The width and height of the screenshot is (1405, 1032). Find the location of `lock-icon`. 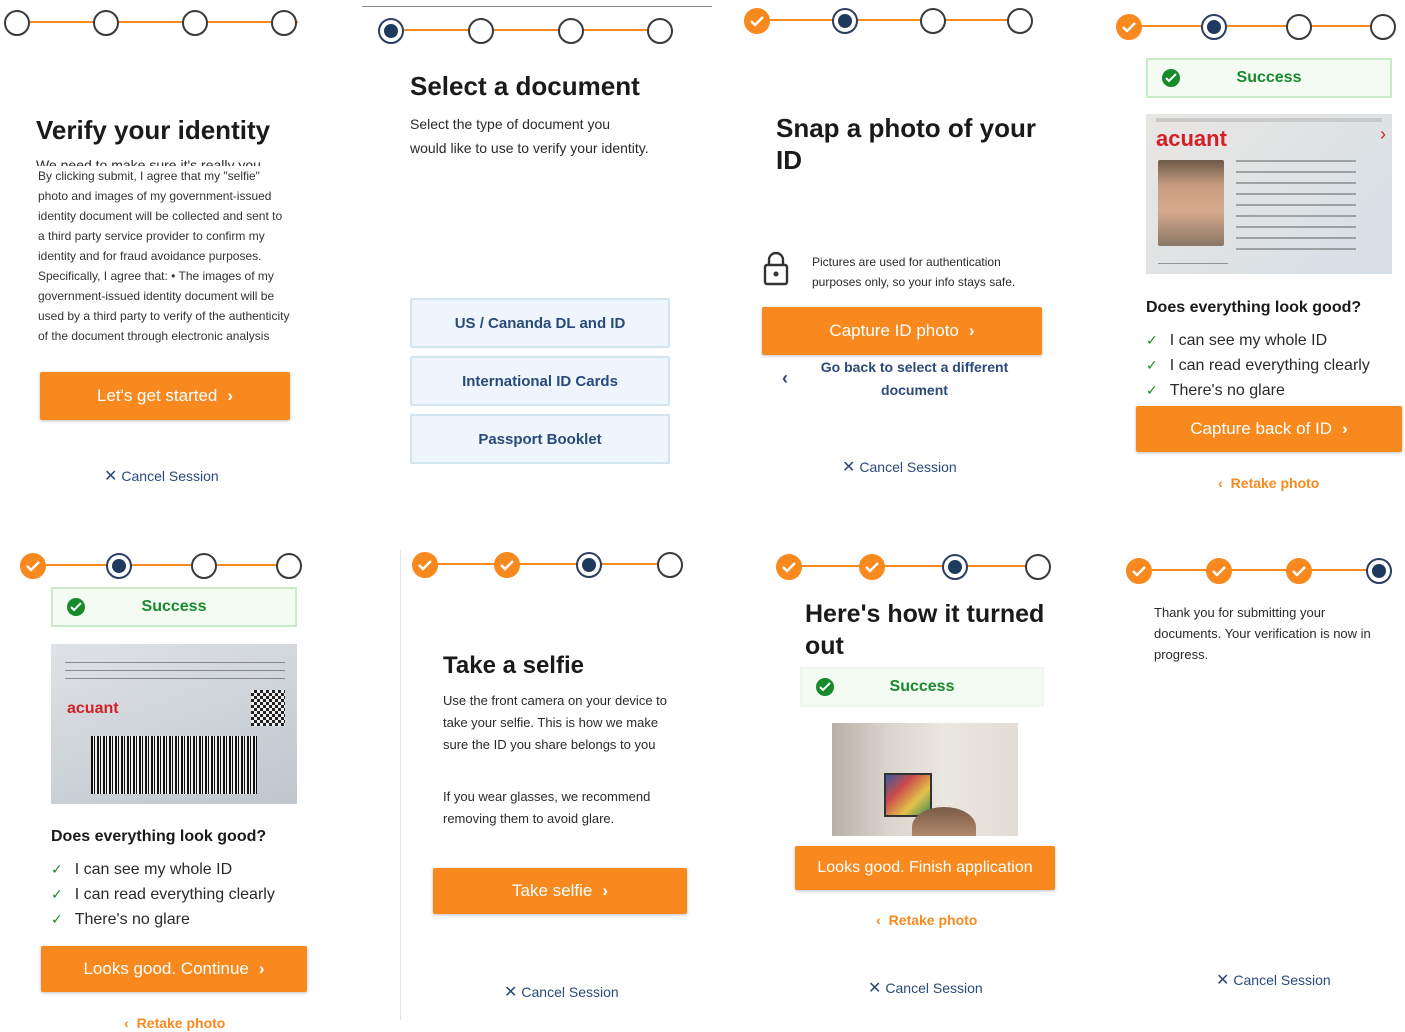

lock-icon is located at coordinates (776, 268).